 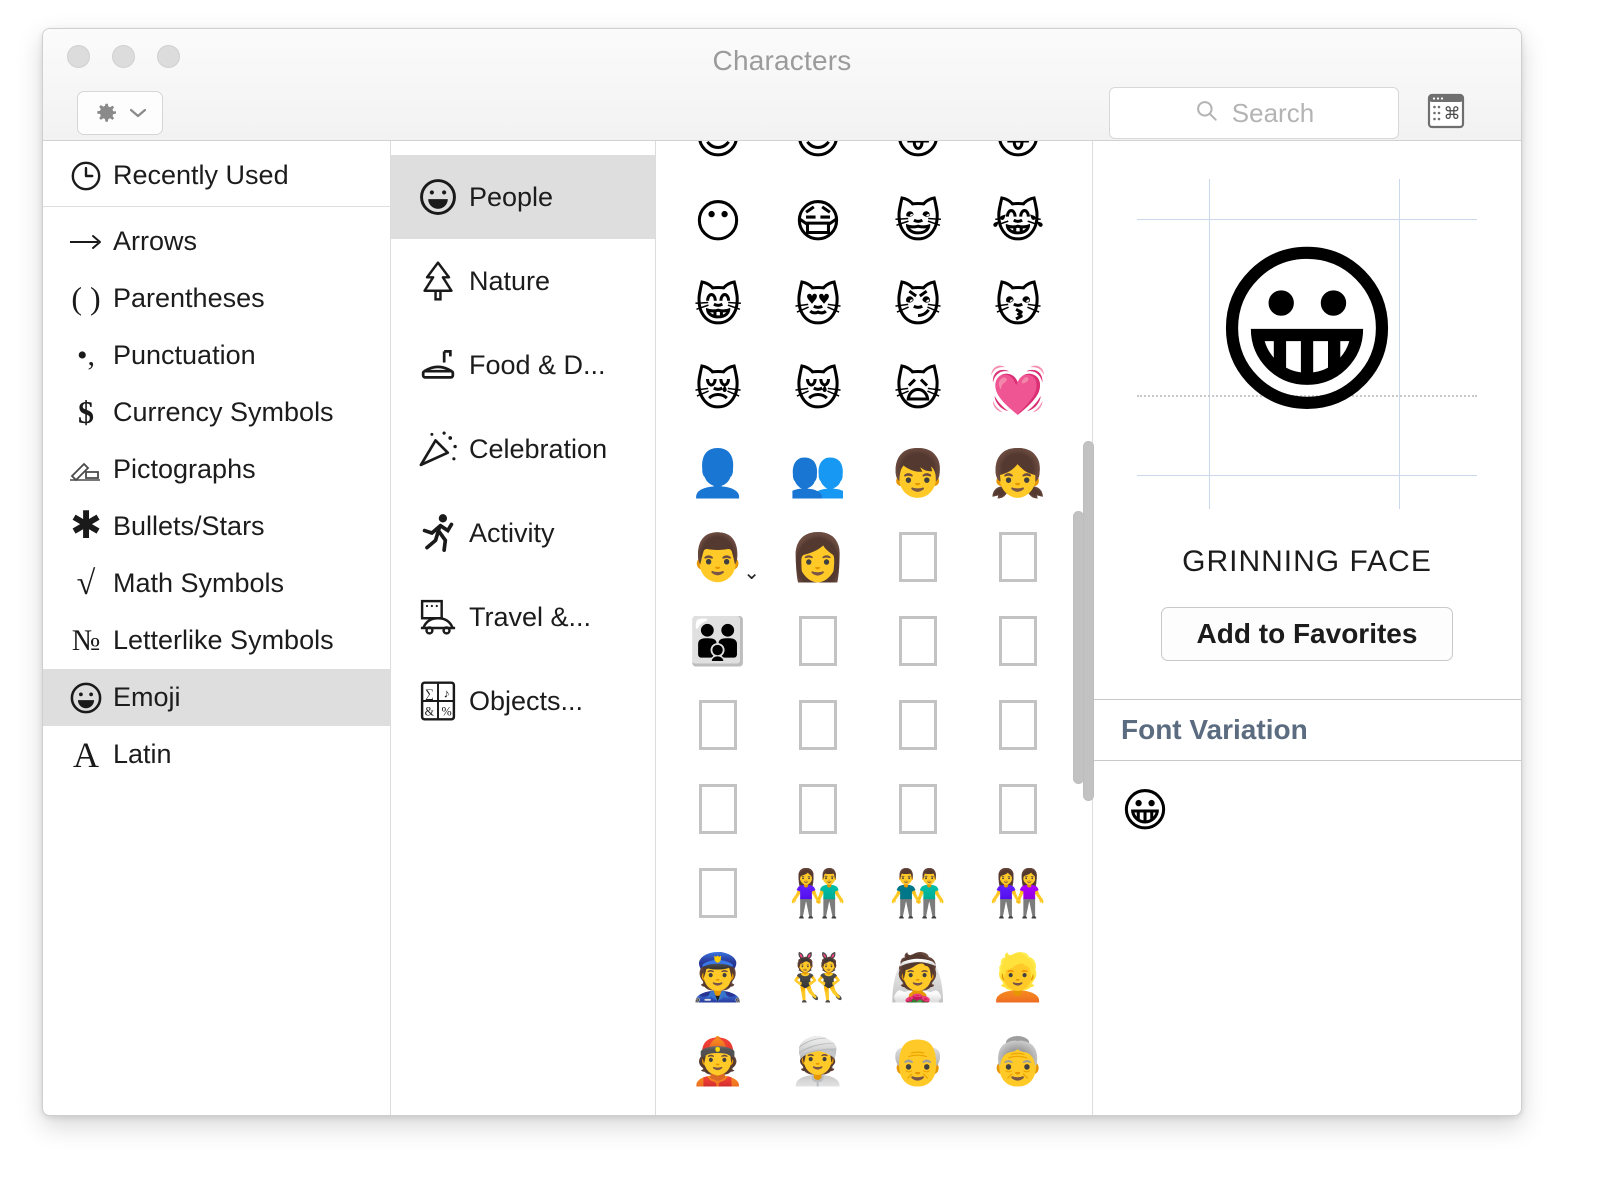 I want to click on sidebar-item-recently-used: Recently Used, so click(x=216, y=175).